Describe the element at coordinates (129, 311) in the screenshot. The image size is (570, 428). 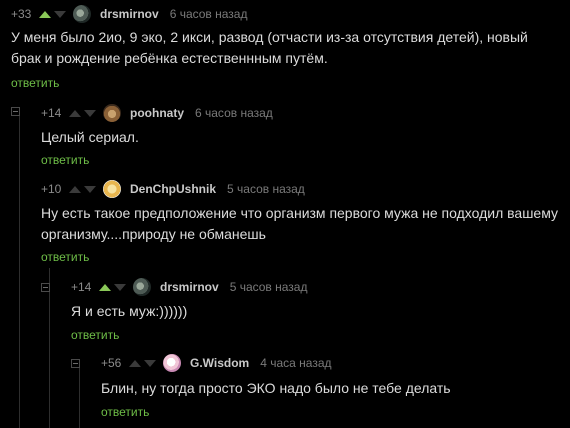
I see `comment-text: Я и есть муж:))))))` at that location.